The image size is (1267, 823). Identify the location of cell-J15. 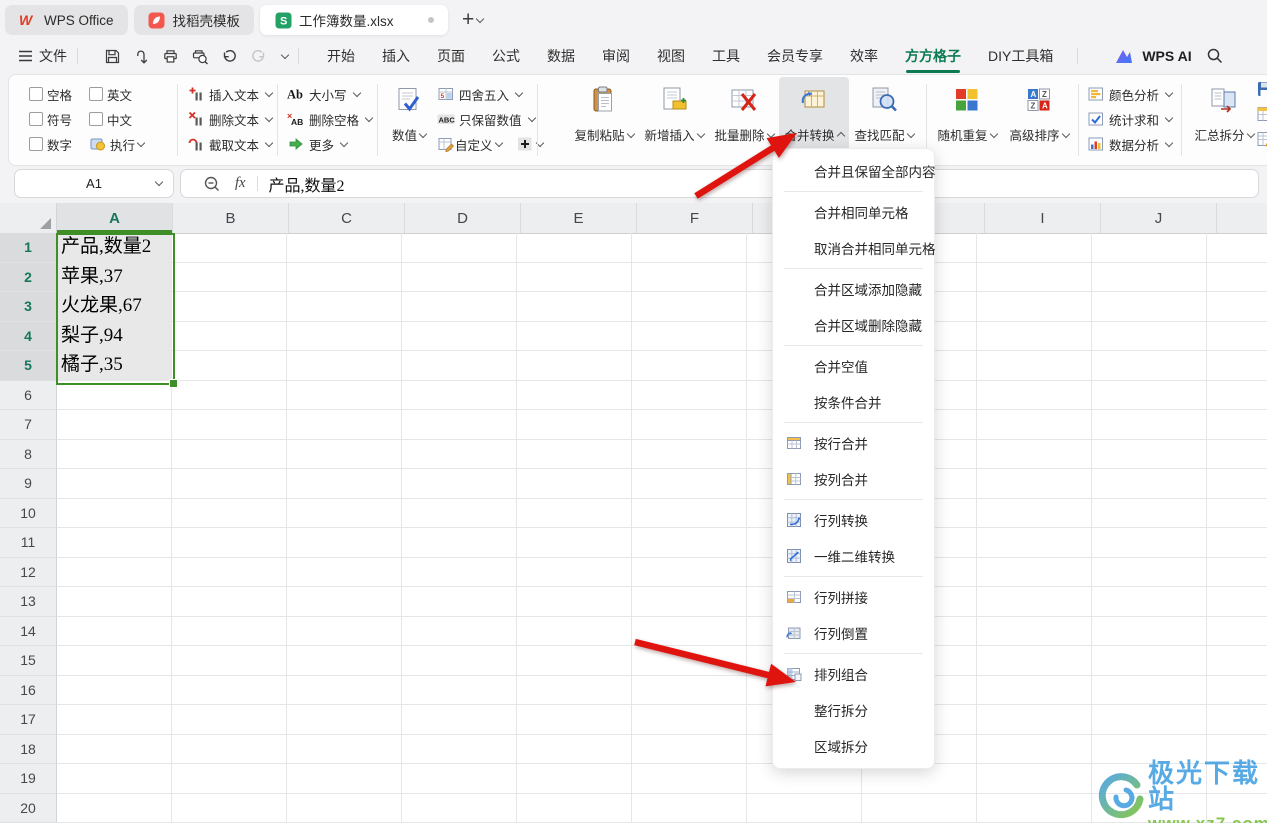
(1149, 661).